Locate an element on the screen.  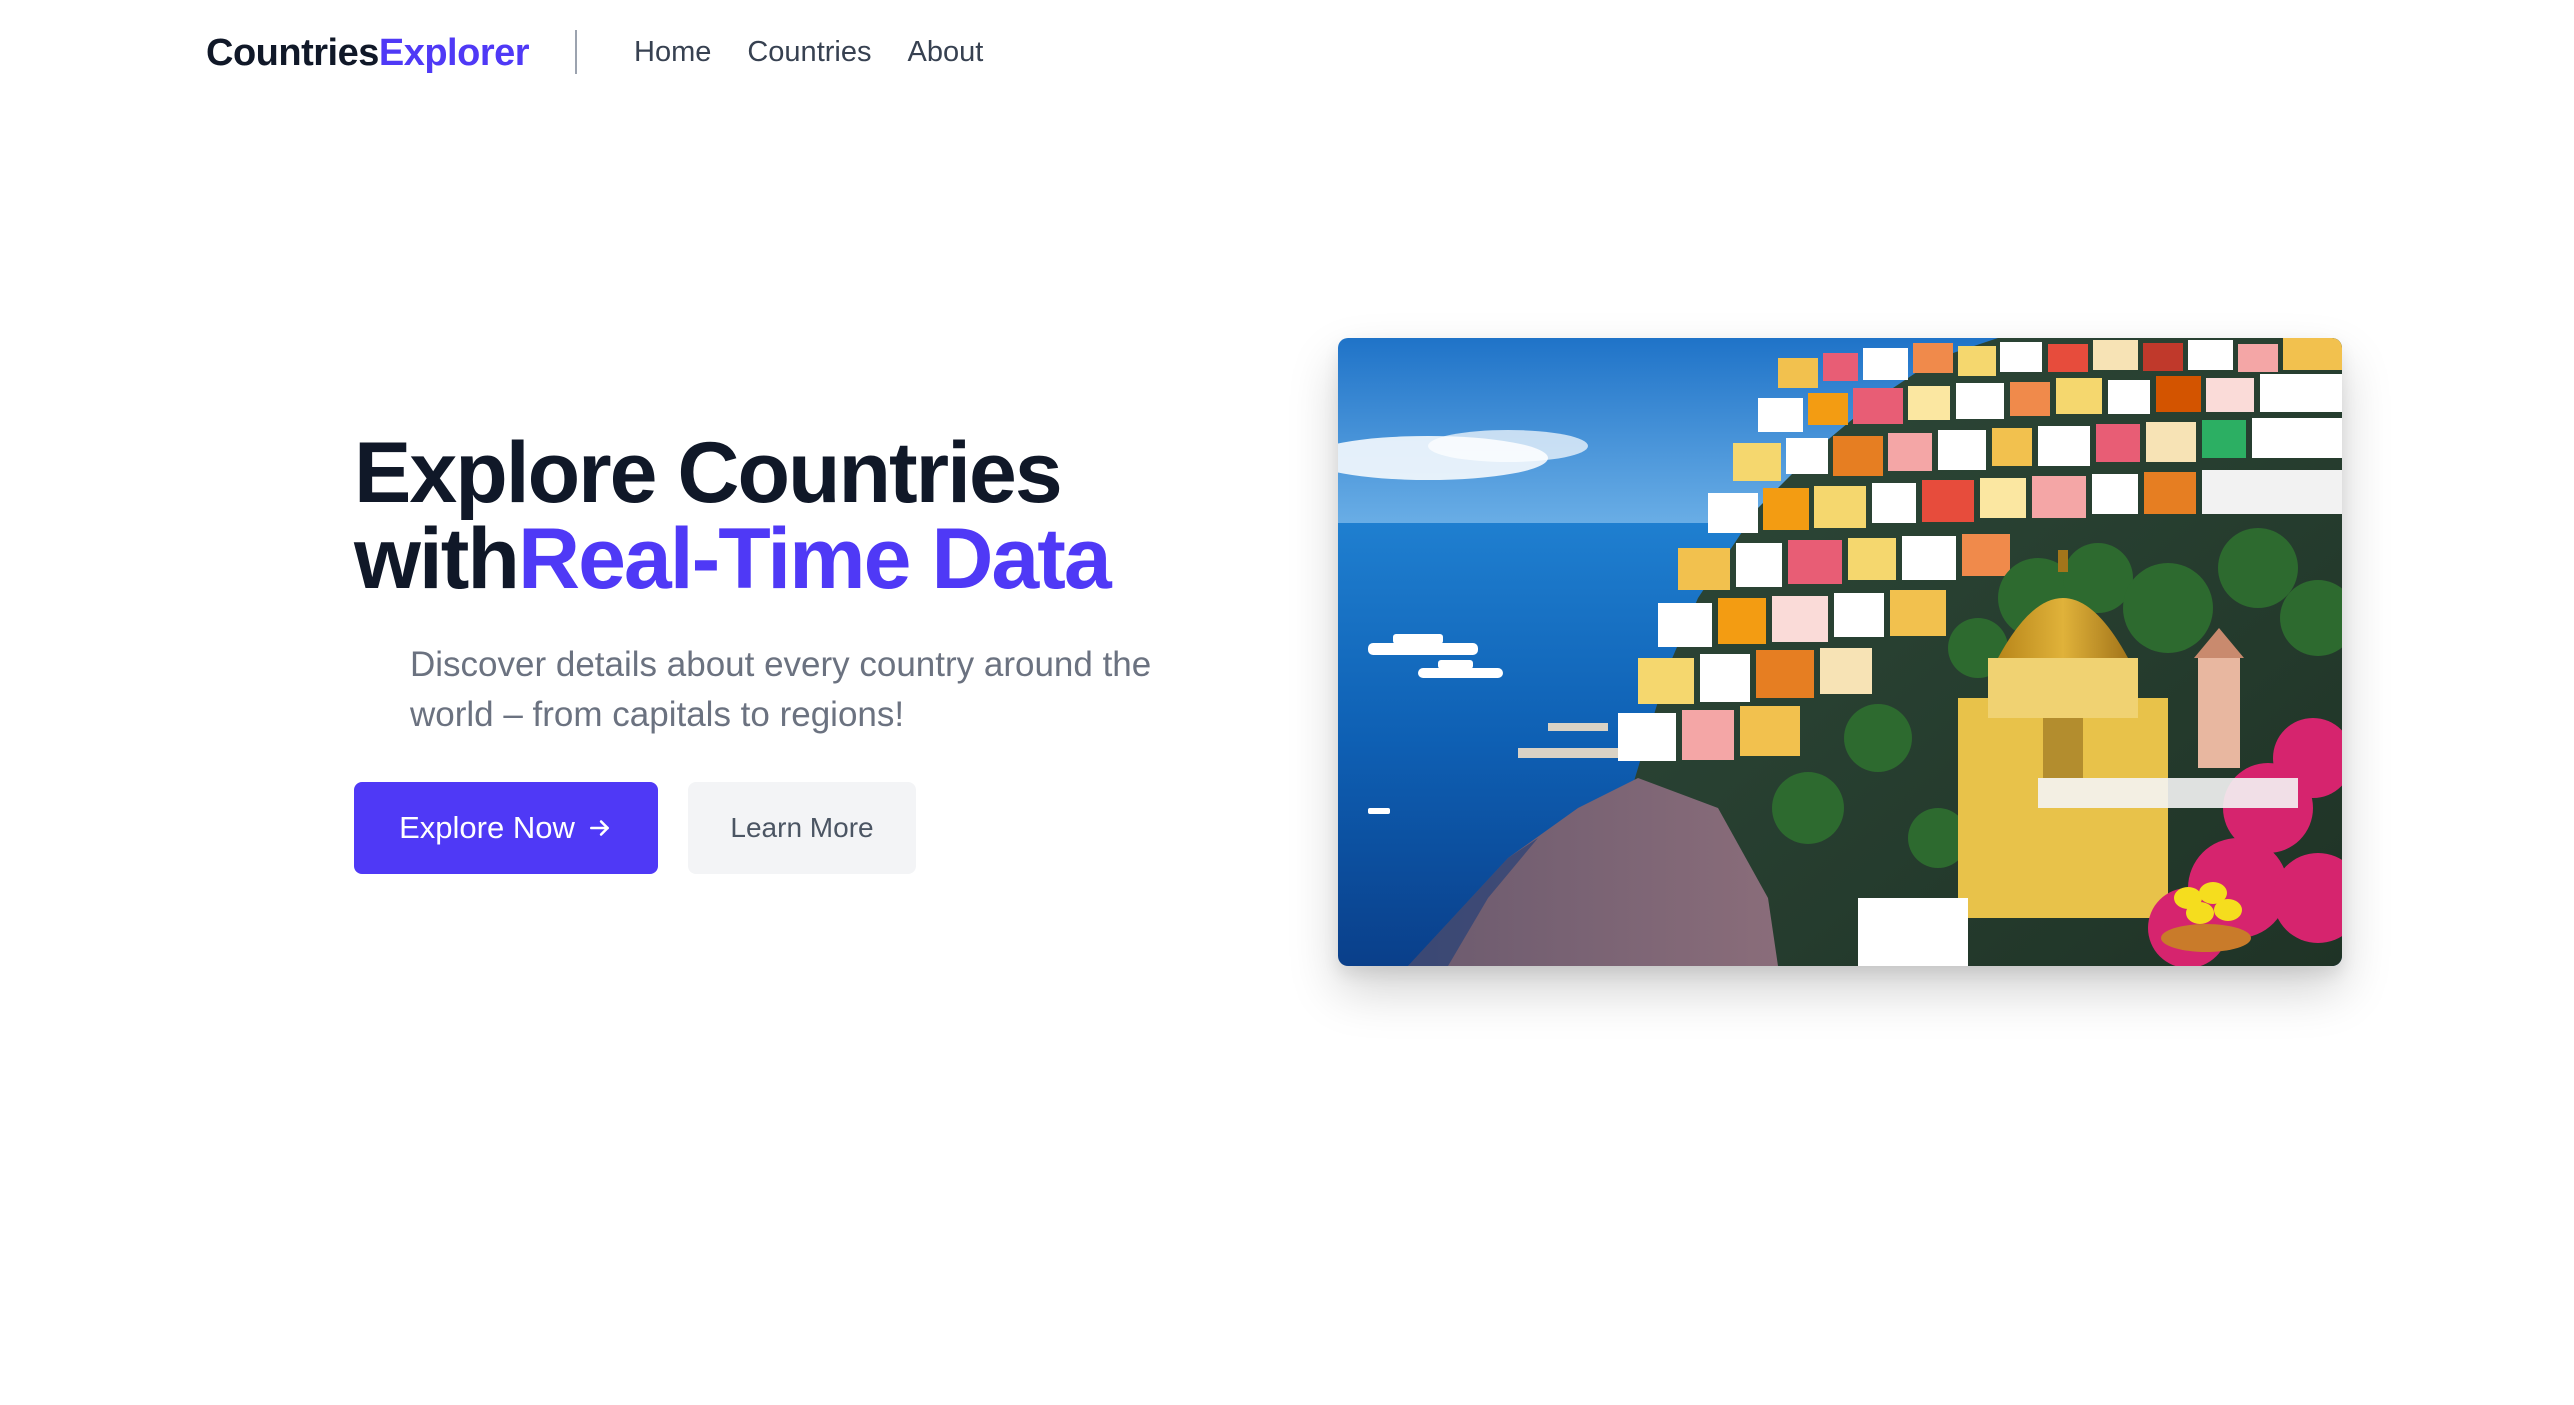
hero-title: Explore Countries withReal-Time Data is located at coordinates (733, 516).